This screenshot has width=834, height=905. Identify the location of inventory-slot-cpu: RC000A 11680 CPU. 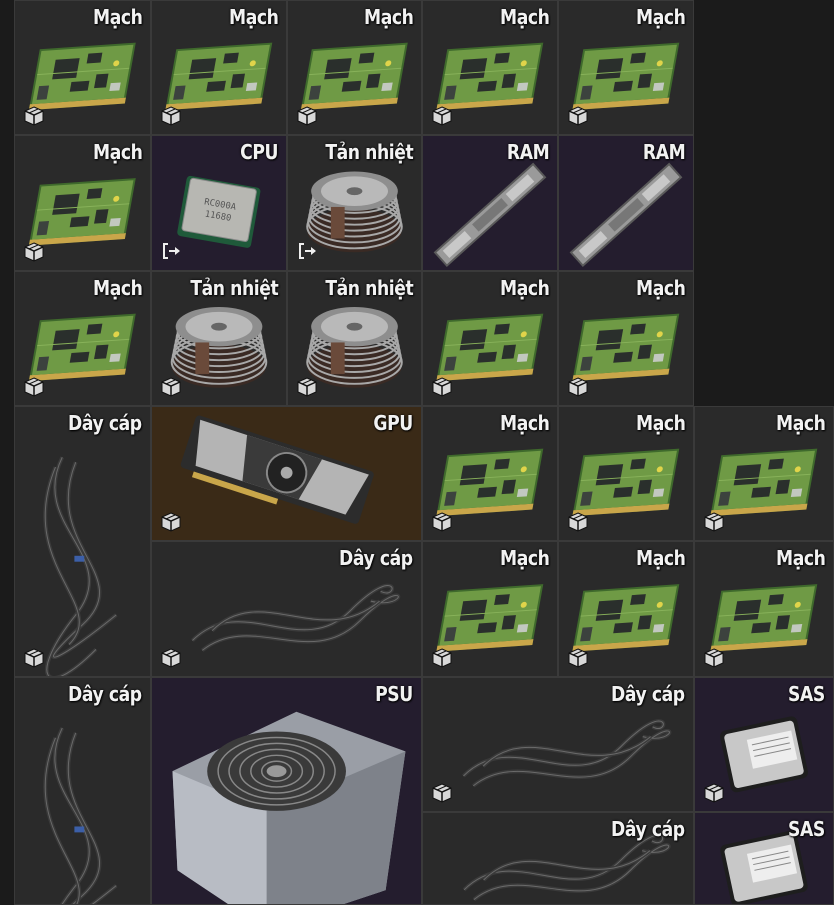
(219, 203).